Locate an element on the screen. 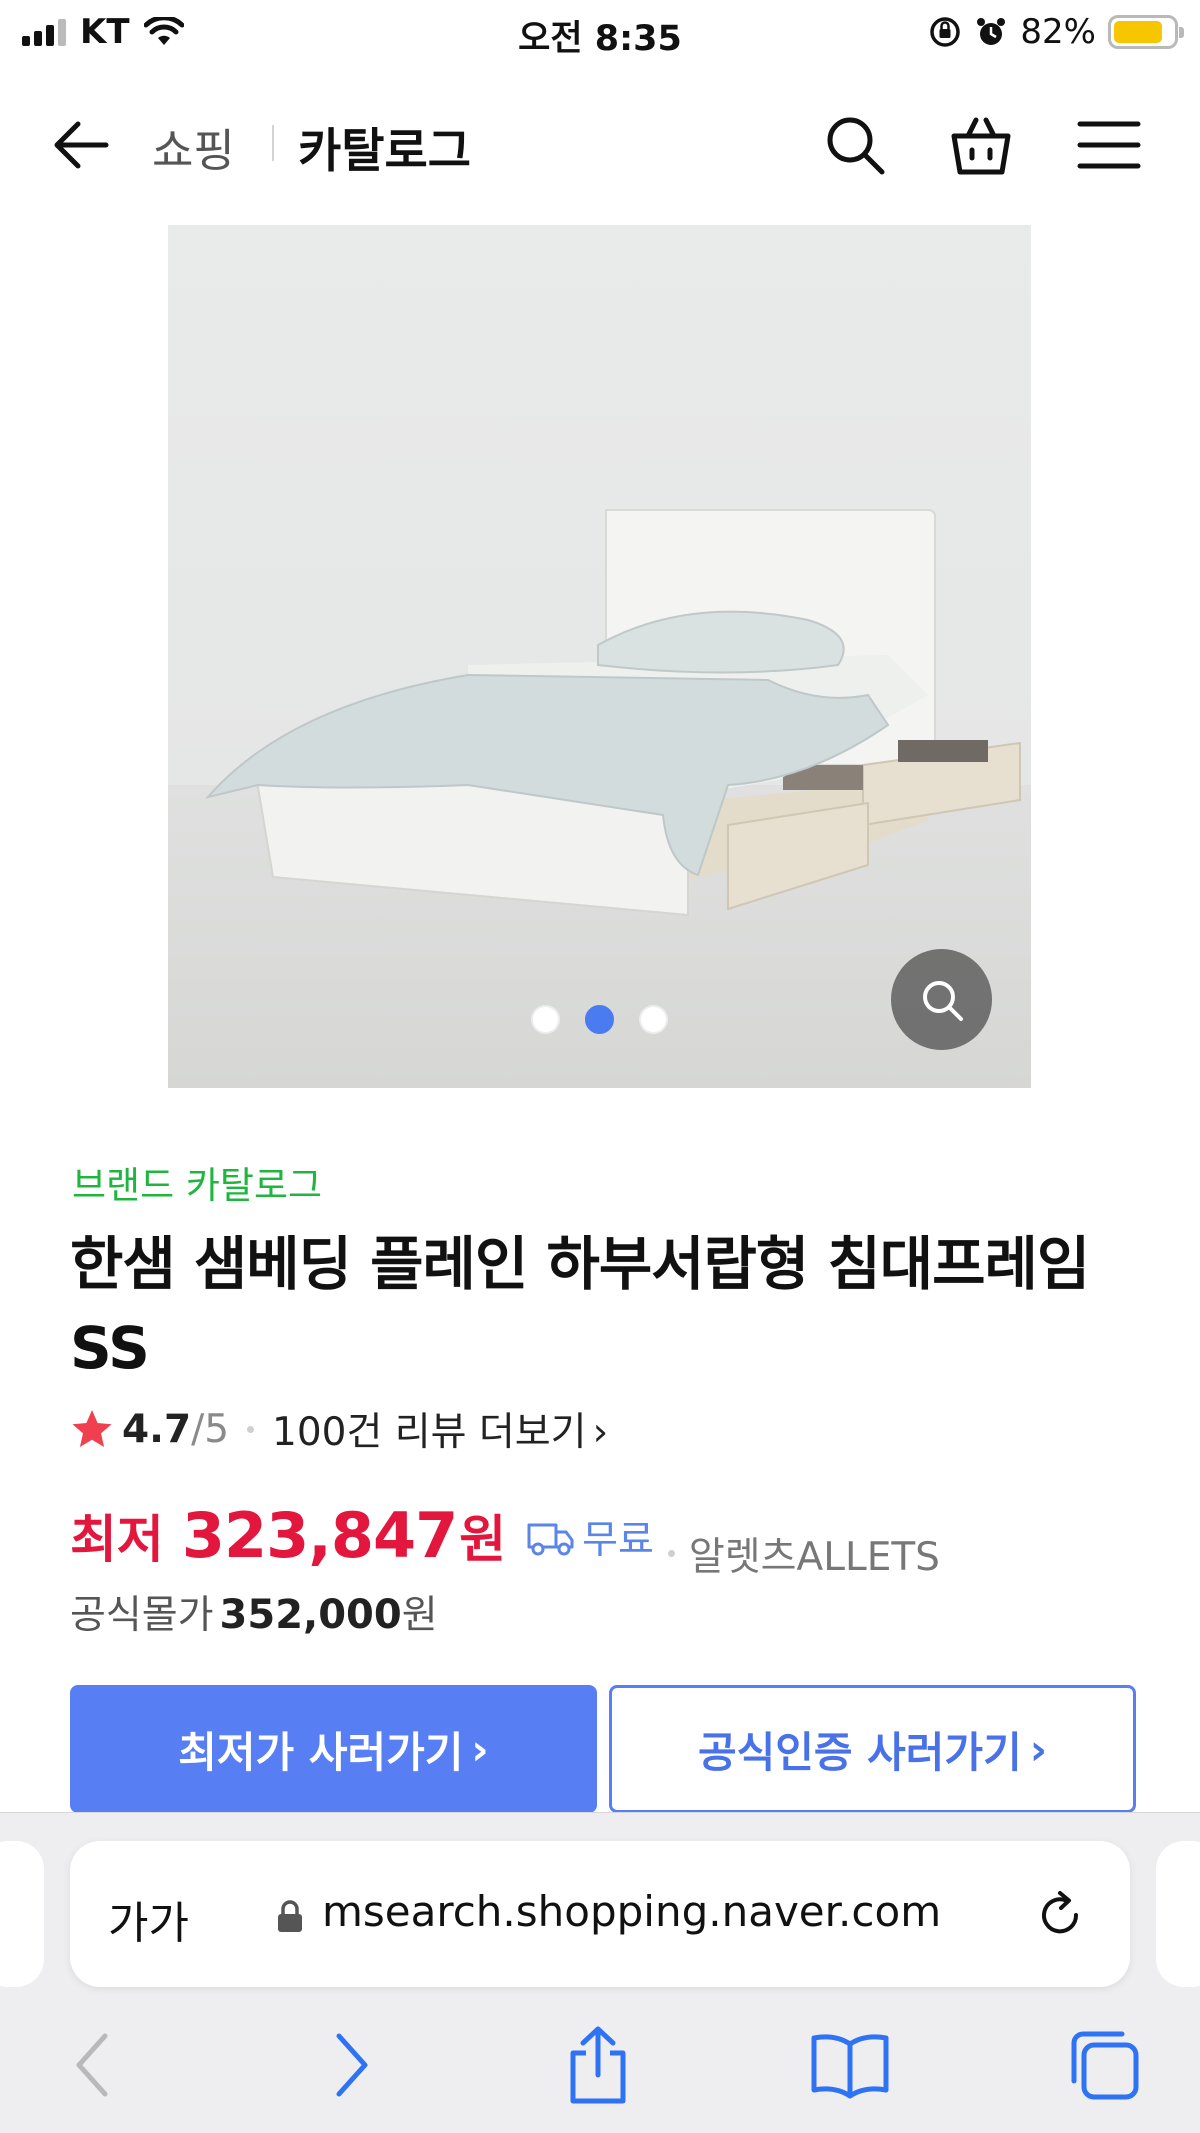 Image resolution: width=1200 pixels, height=2133 pixels. address-bar: 가가 msearch.shopping.naver.com is located at coordinates (600, 1914).